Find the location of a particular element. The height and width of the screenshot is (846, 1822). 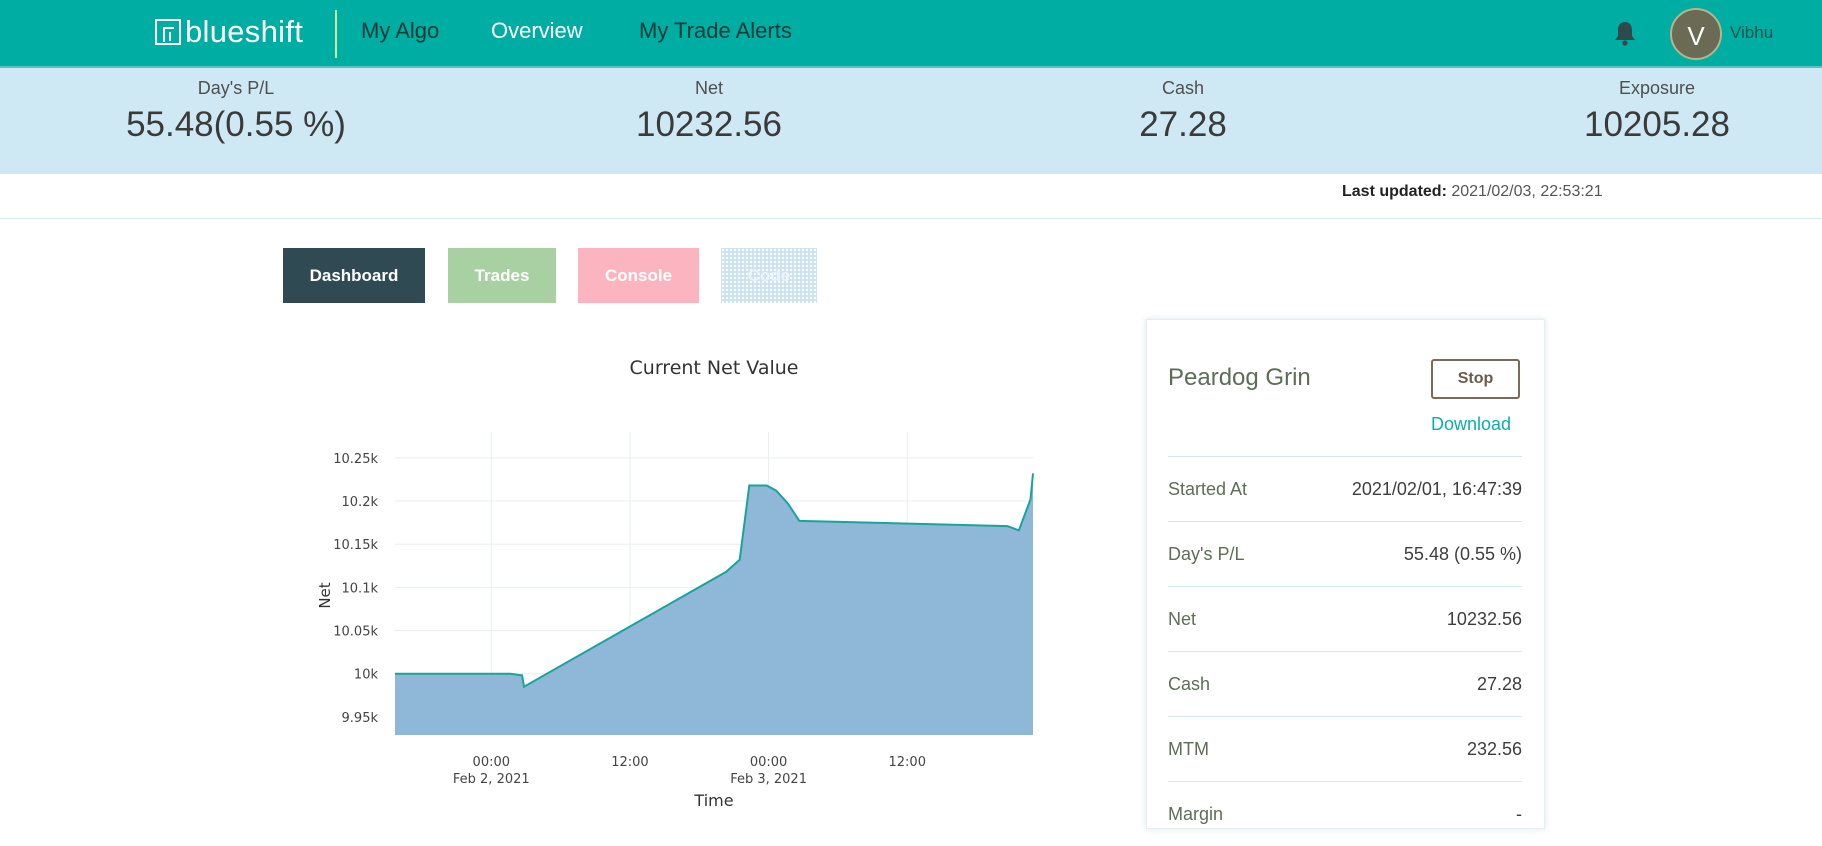

x-tick-date-label: Feb 2, 2021 is located at coordinates (491, 779).